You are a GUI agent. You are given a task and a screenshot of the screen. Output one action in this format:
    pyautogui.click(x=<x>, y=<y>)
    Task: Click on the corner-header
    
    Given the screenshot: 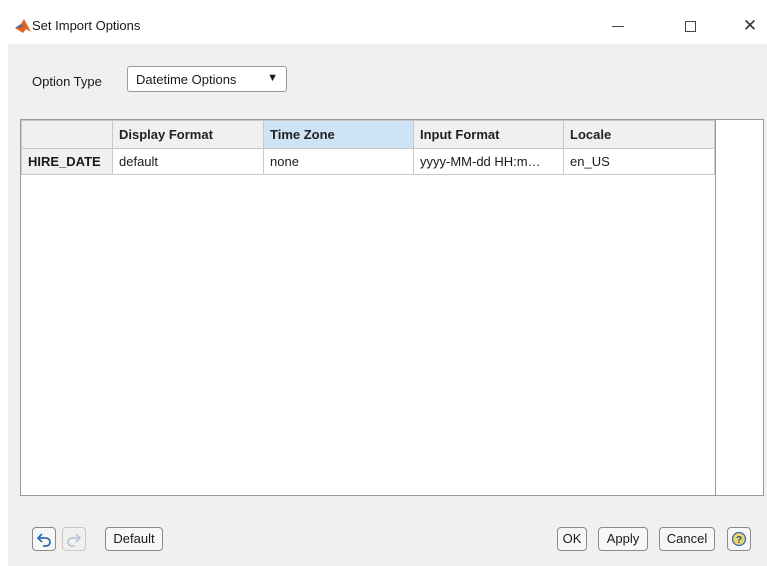 What is the action you would take?
    pyautogui.click(x=67, y=134)
    